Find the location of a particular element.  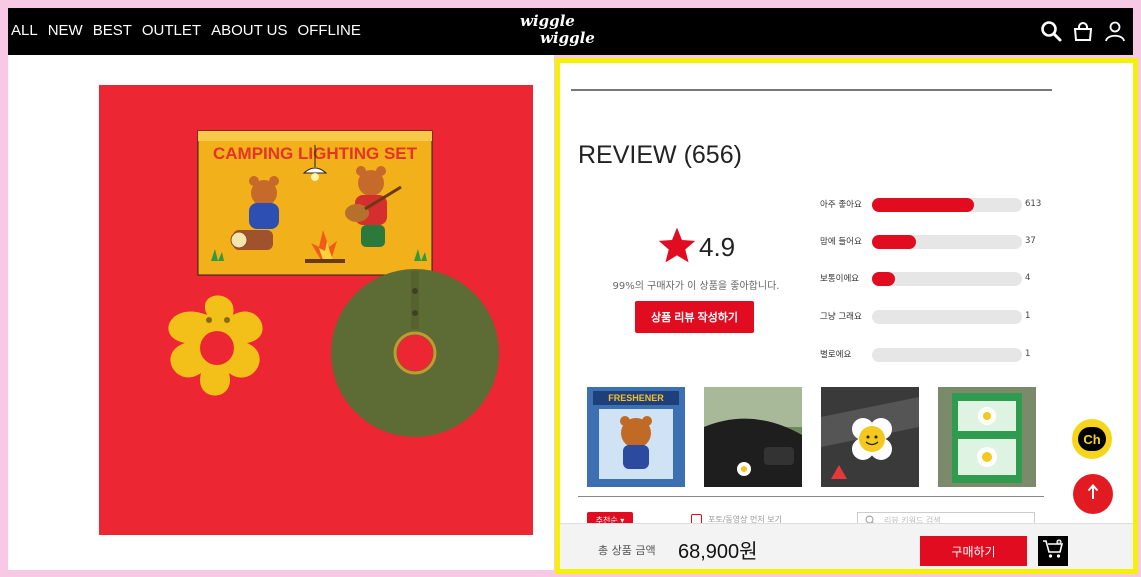

nav-outlet: OUTLET is located at coordinates (171, 30).